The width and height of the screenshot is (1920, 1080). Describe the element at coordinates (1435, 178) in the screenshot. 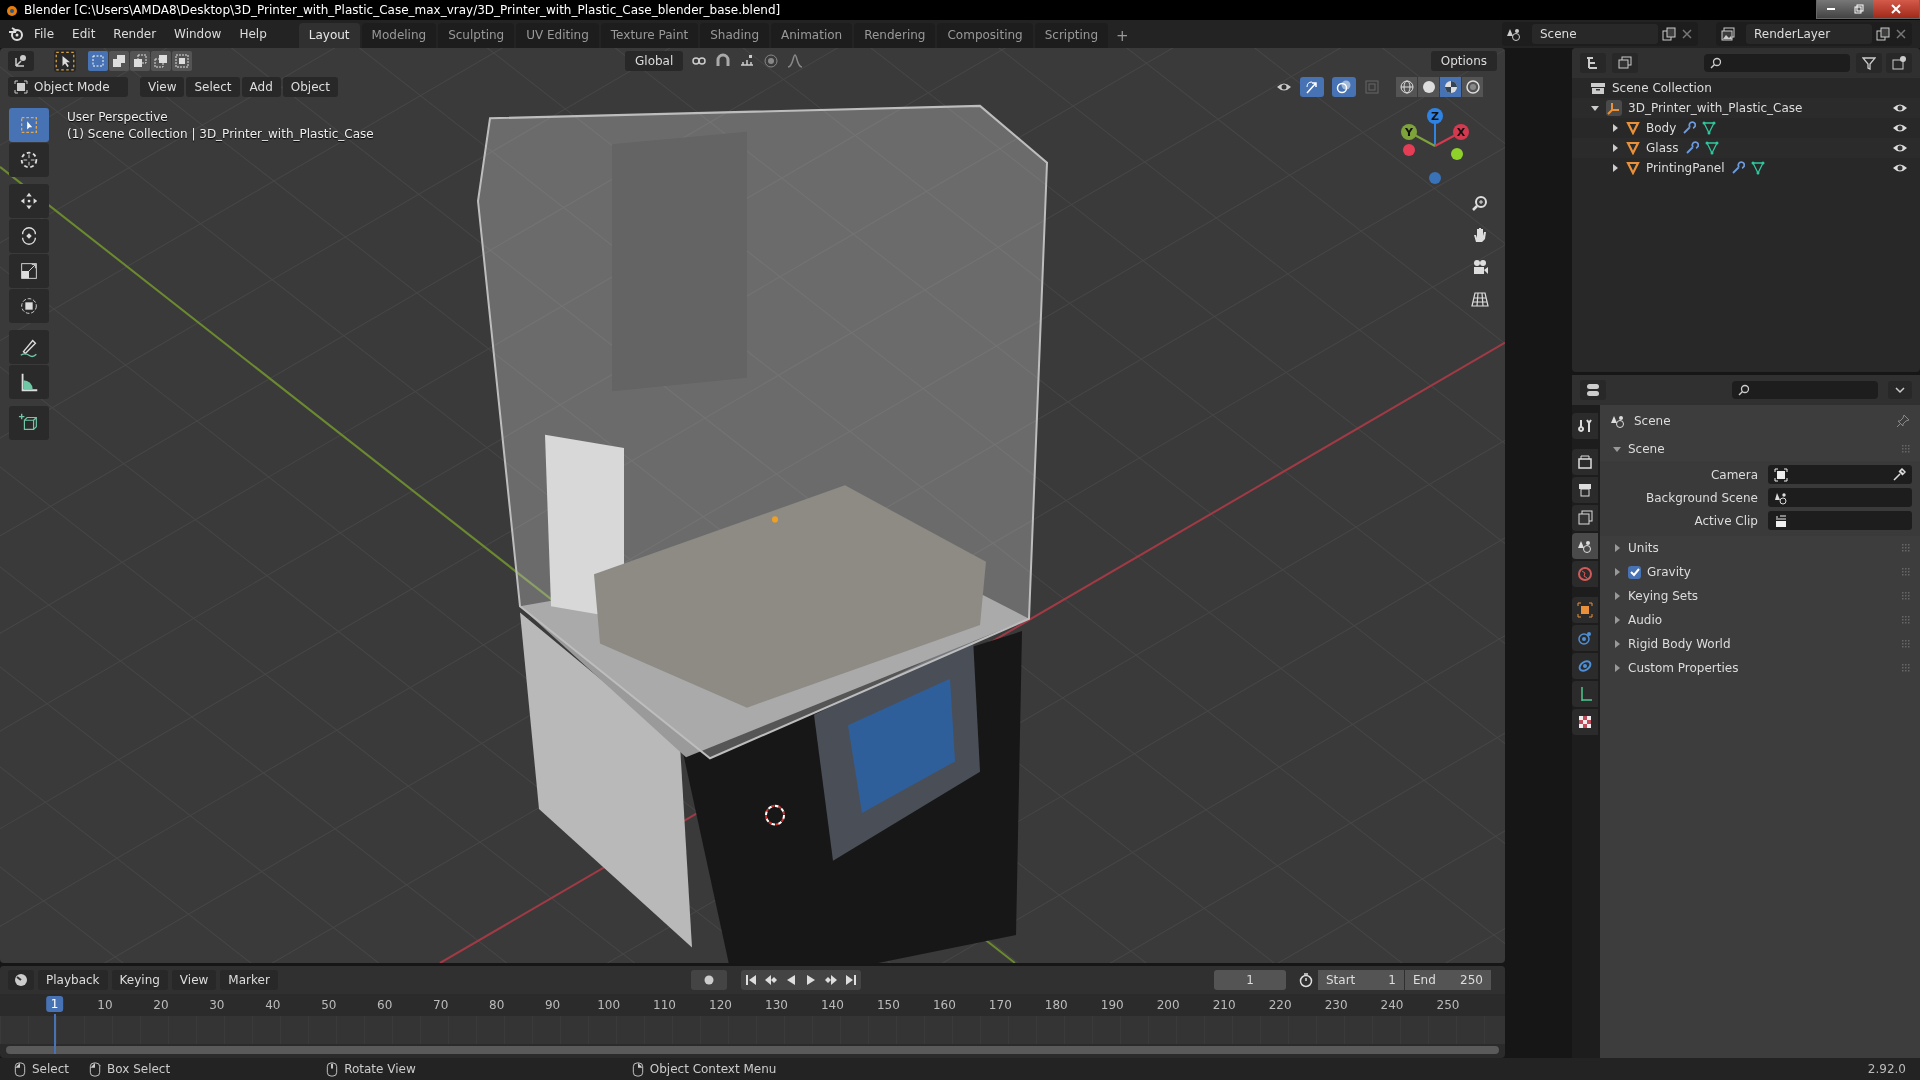

I see `axis-dot` at that location.